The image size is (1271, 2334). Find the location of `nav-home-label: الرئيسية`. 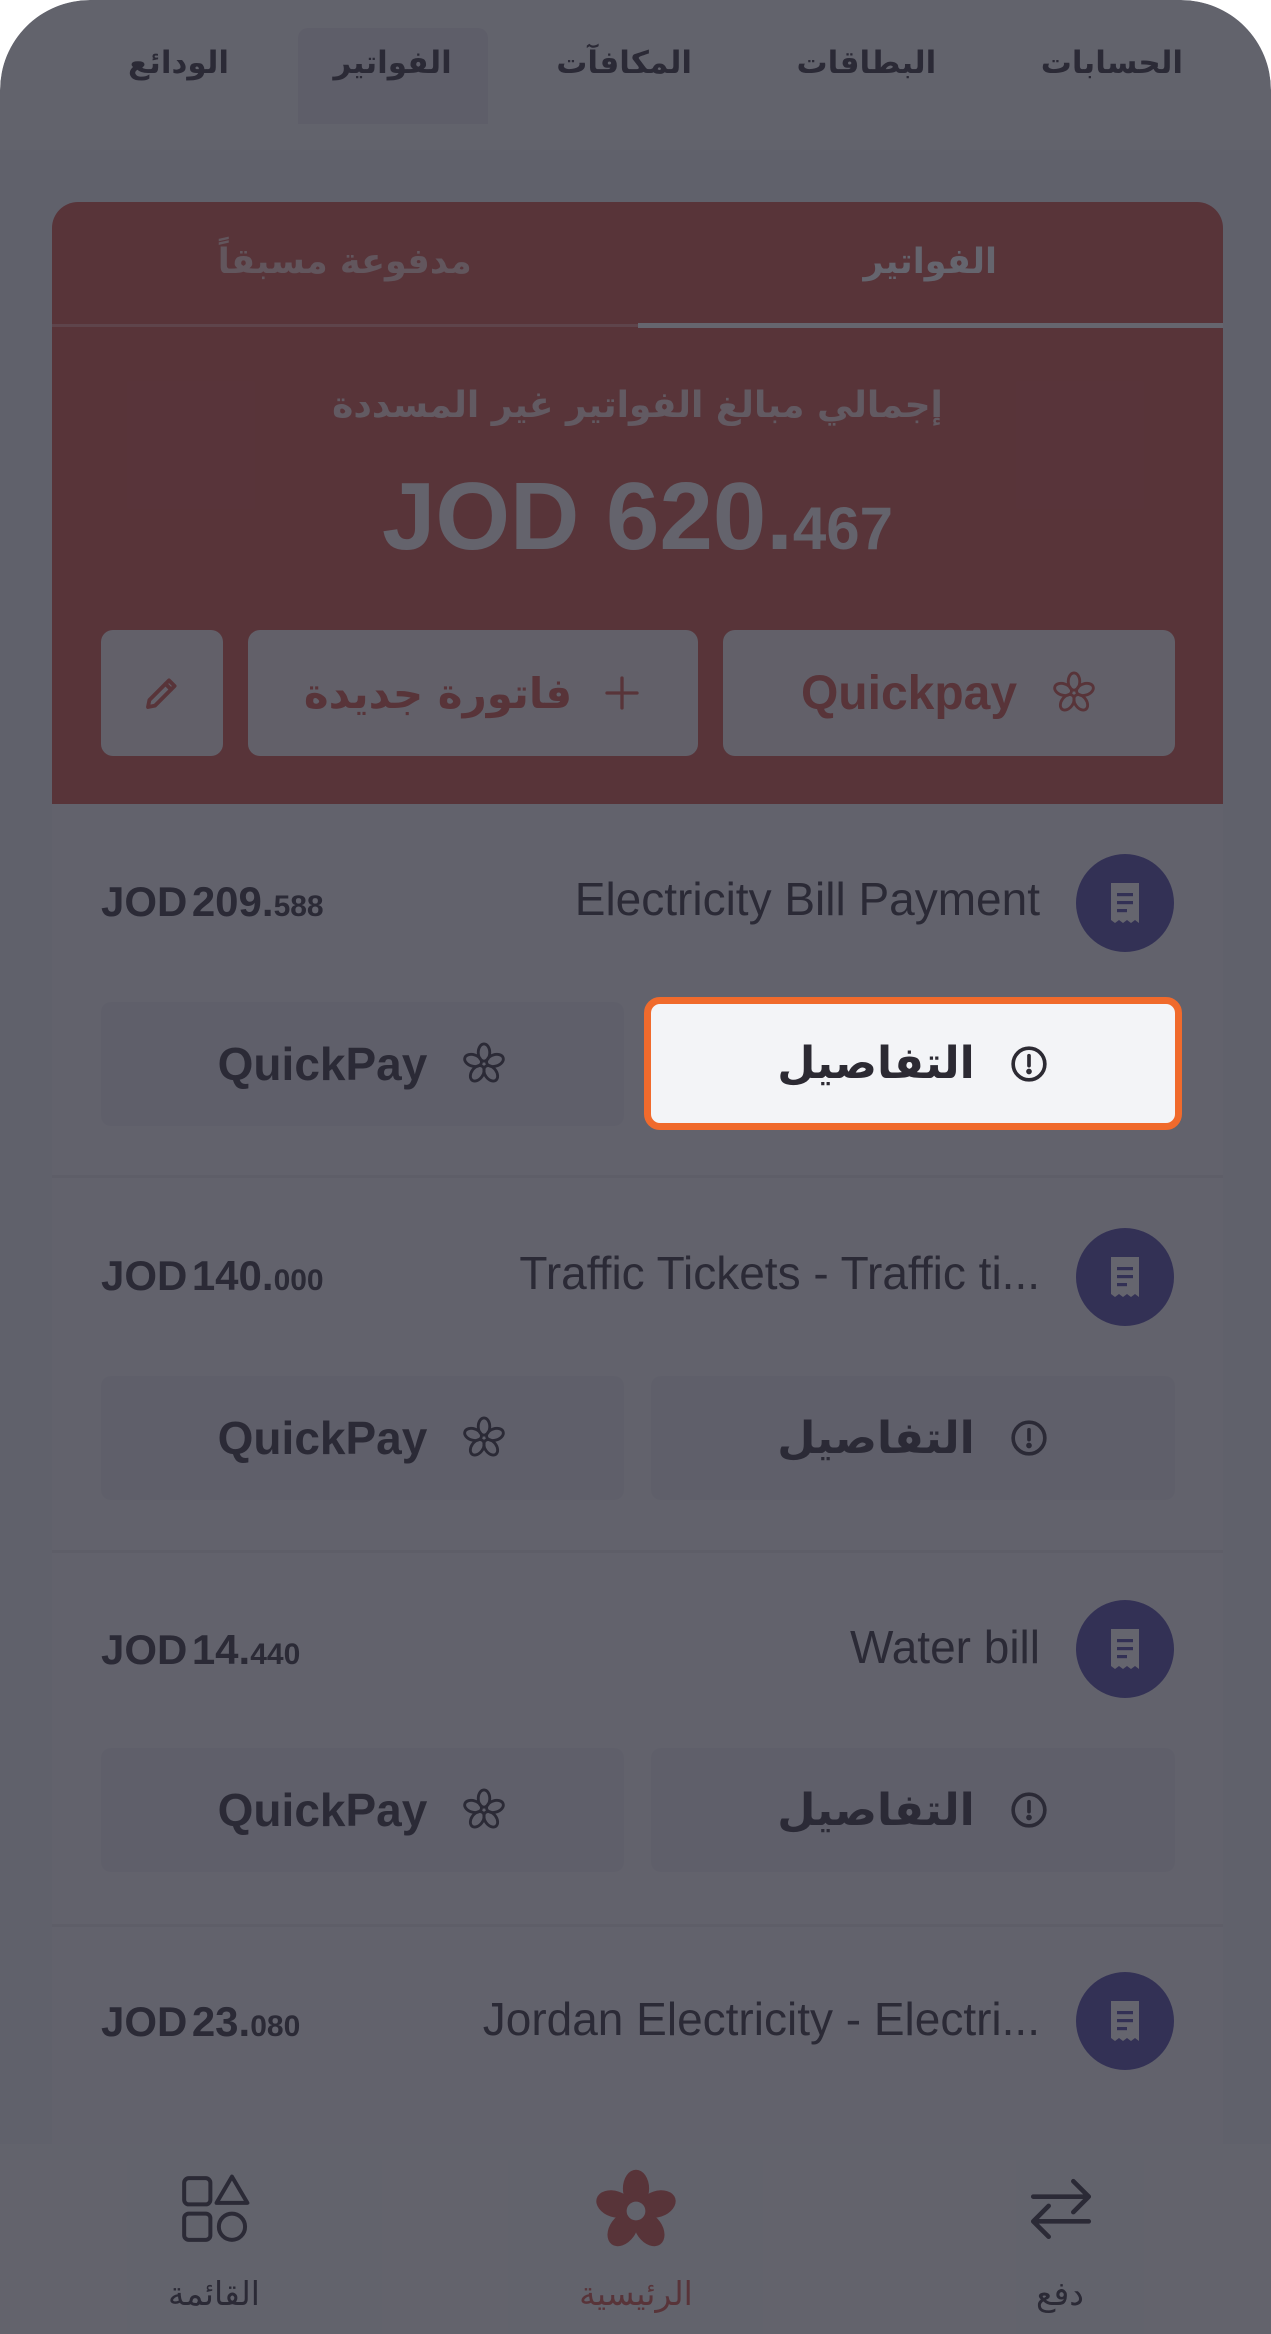

nav-home-label: الرئيسية is located at coordinates (636, 2293).